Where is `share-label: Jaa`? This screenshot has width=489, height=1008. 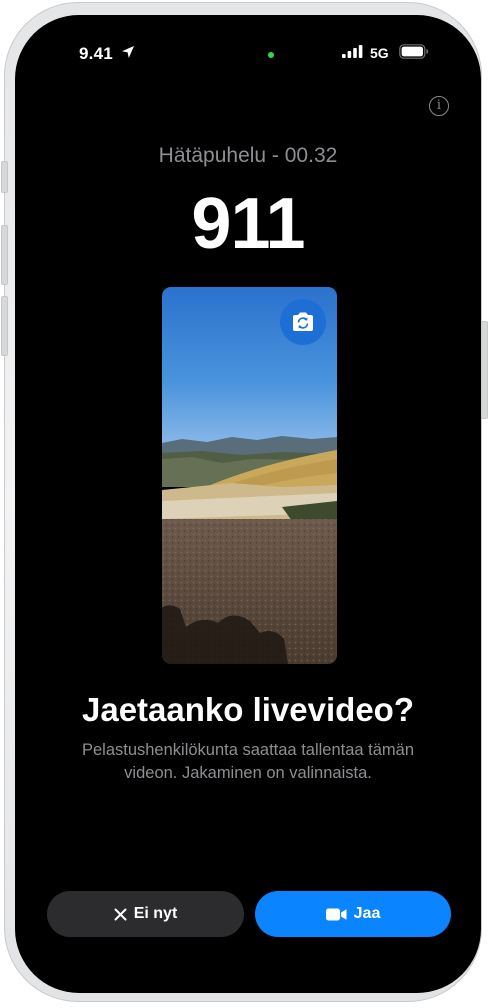 share-label: Jaa is located at coordinates (367, 913).